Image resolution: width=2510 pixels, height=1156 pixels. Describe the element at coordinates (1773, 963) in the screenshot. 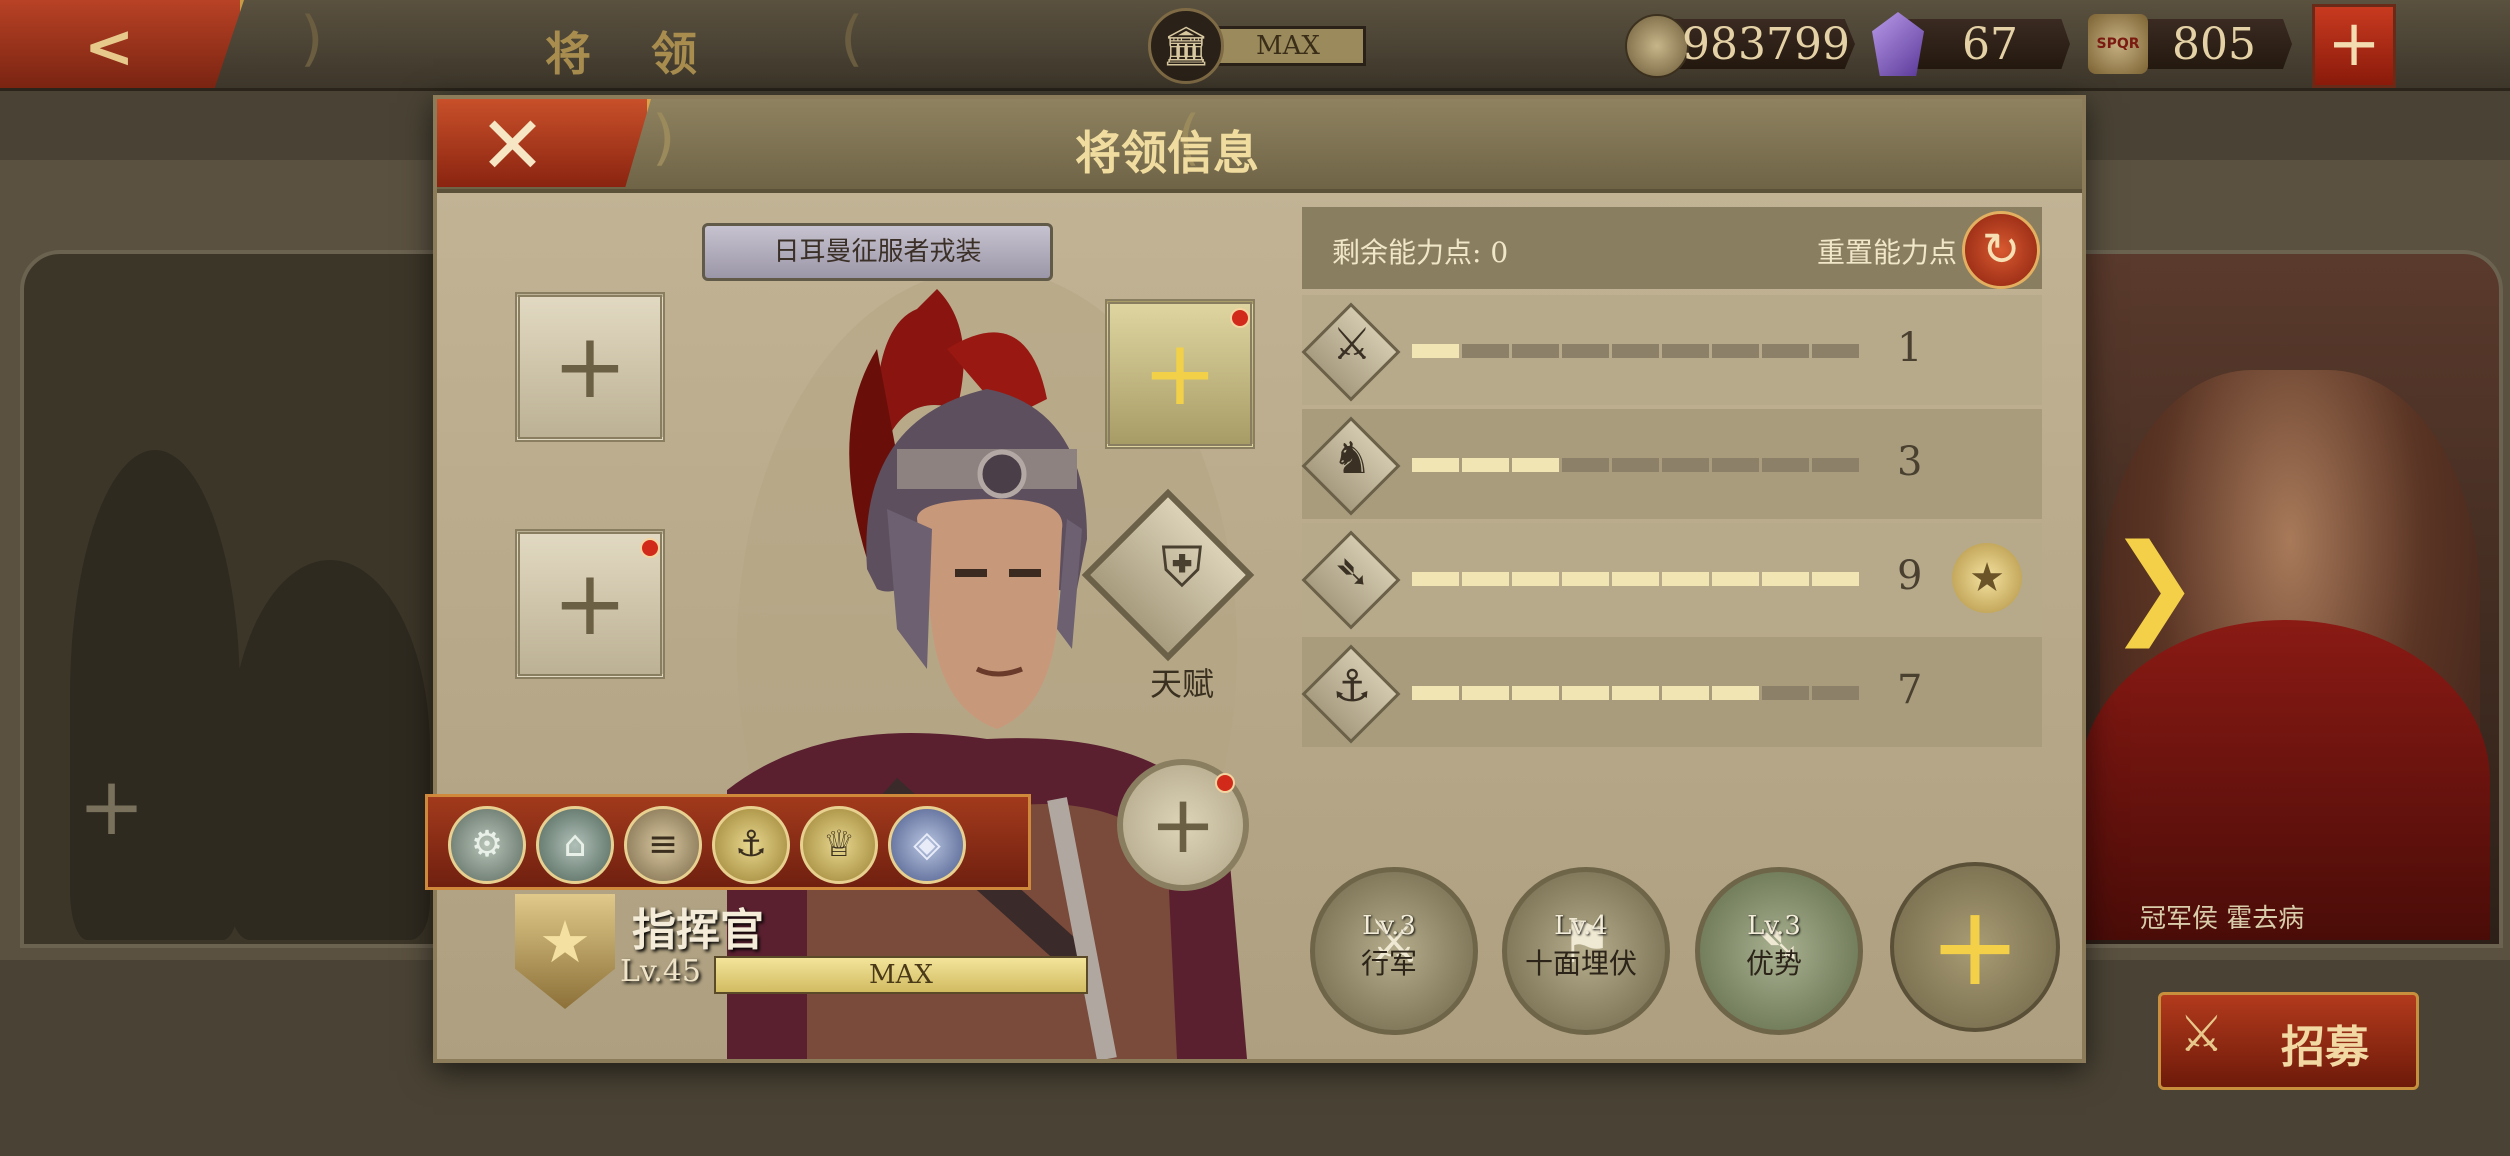

I see `troop-skill-name: 优势` at that location.